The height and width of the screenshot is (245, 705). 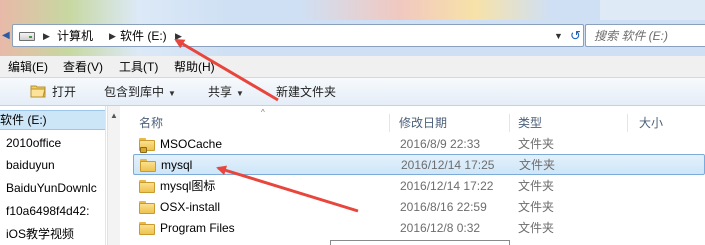 I want to click on include-in-library-label: 包含到库中, so click(x=134, y=92).